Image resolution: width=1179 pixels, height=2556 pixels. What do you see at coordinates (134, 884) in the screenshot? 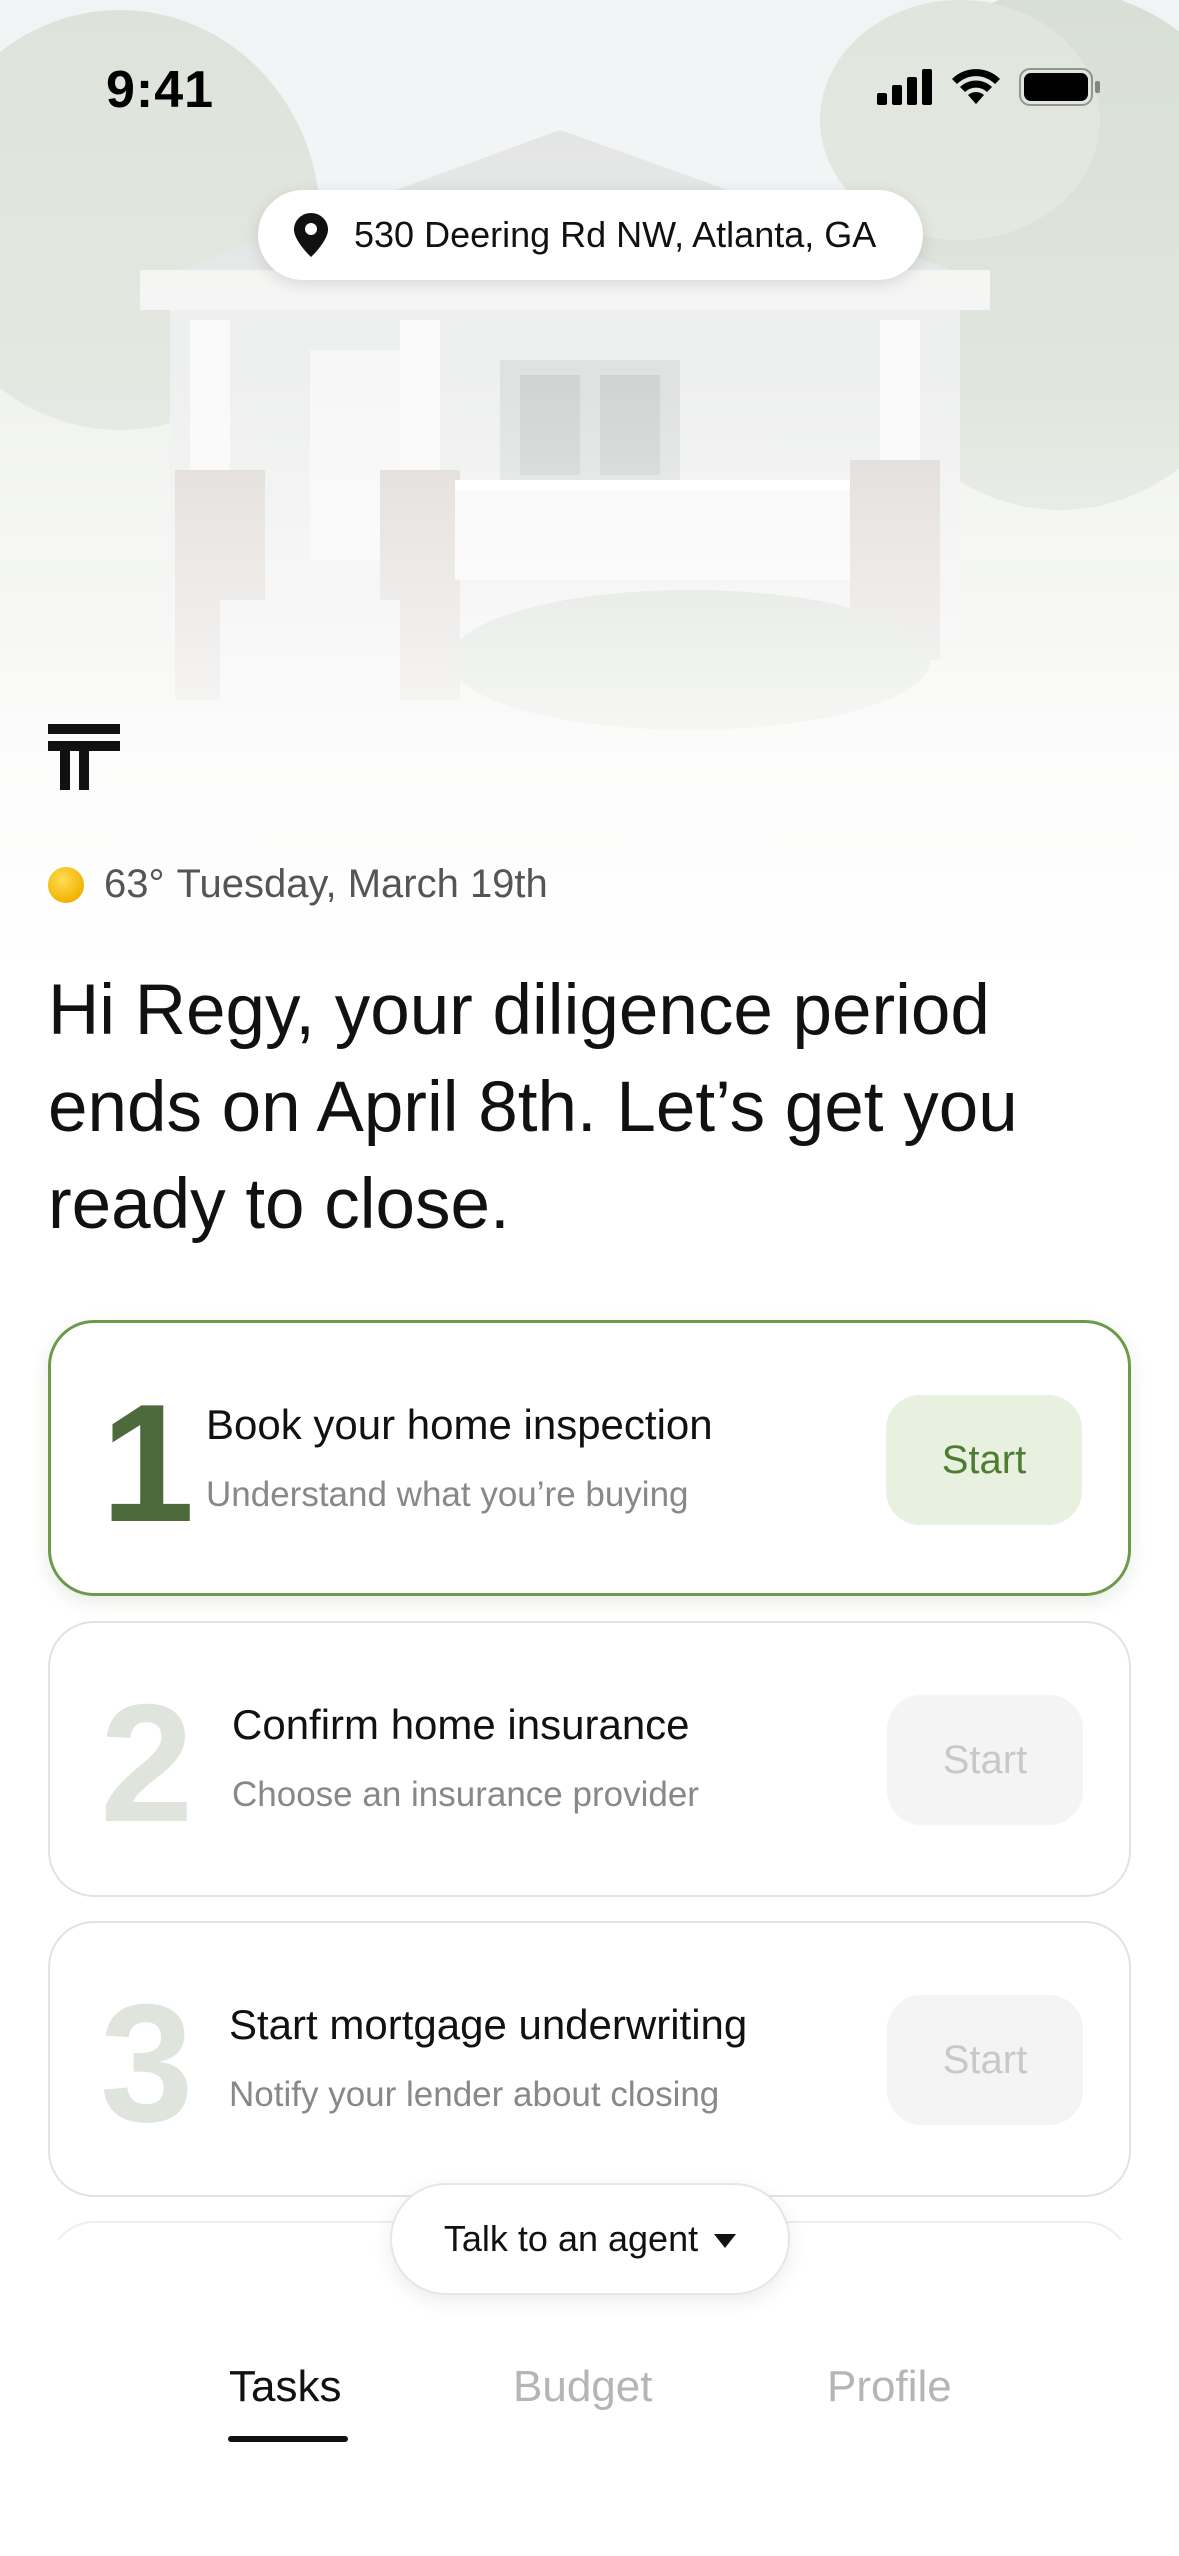
I see `weather-temperature: 63°` at bounding box center [134, 884].